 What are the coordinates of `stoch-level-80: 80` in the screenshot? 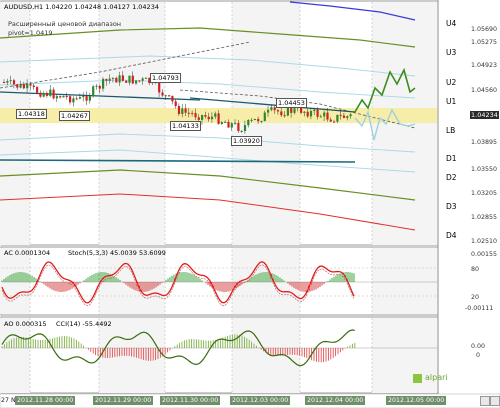 It's located at (475, 269).